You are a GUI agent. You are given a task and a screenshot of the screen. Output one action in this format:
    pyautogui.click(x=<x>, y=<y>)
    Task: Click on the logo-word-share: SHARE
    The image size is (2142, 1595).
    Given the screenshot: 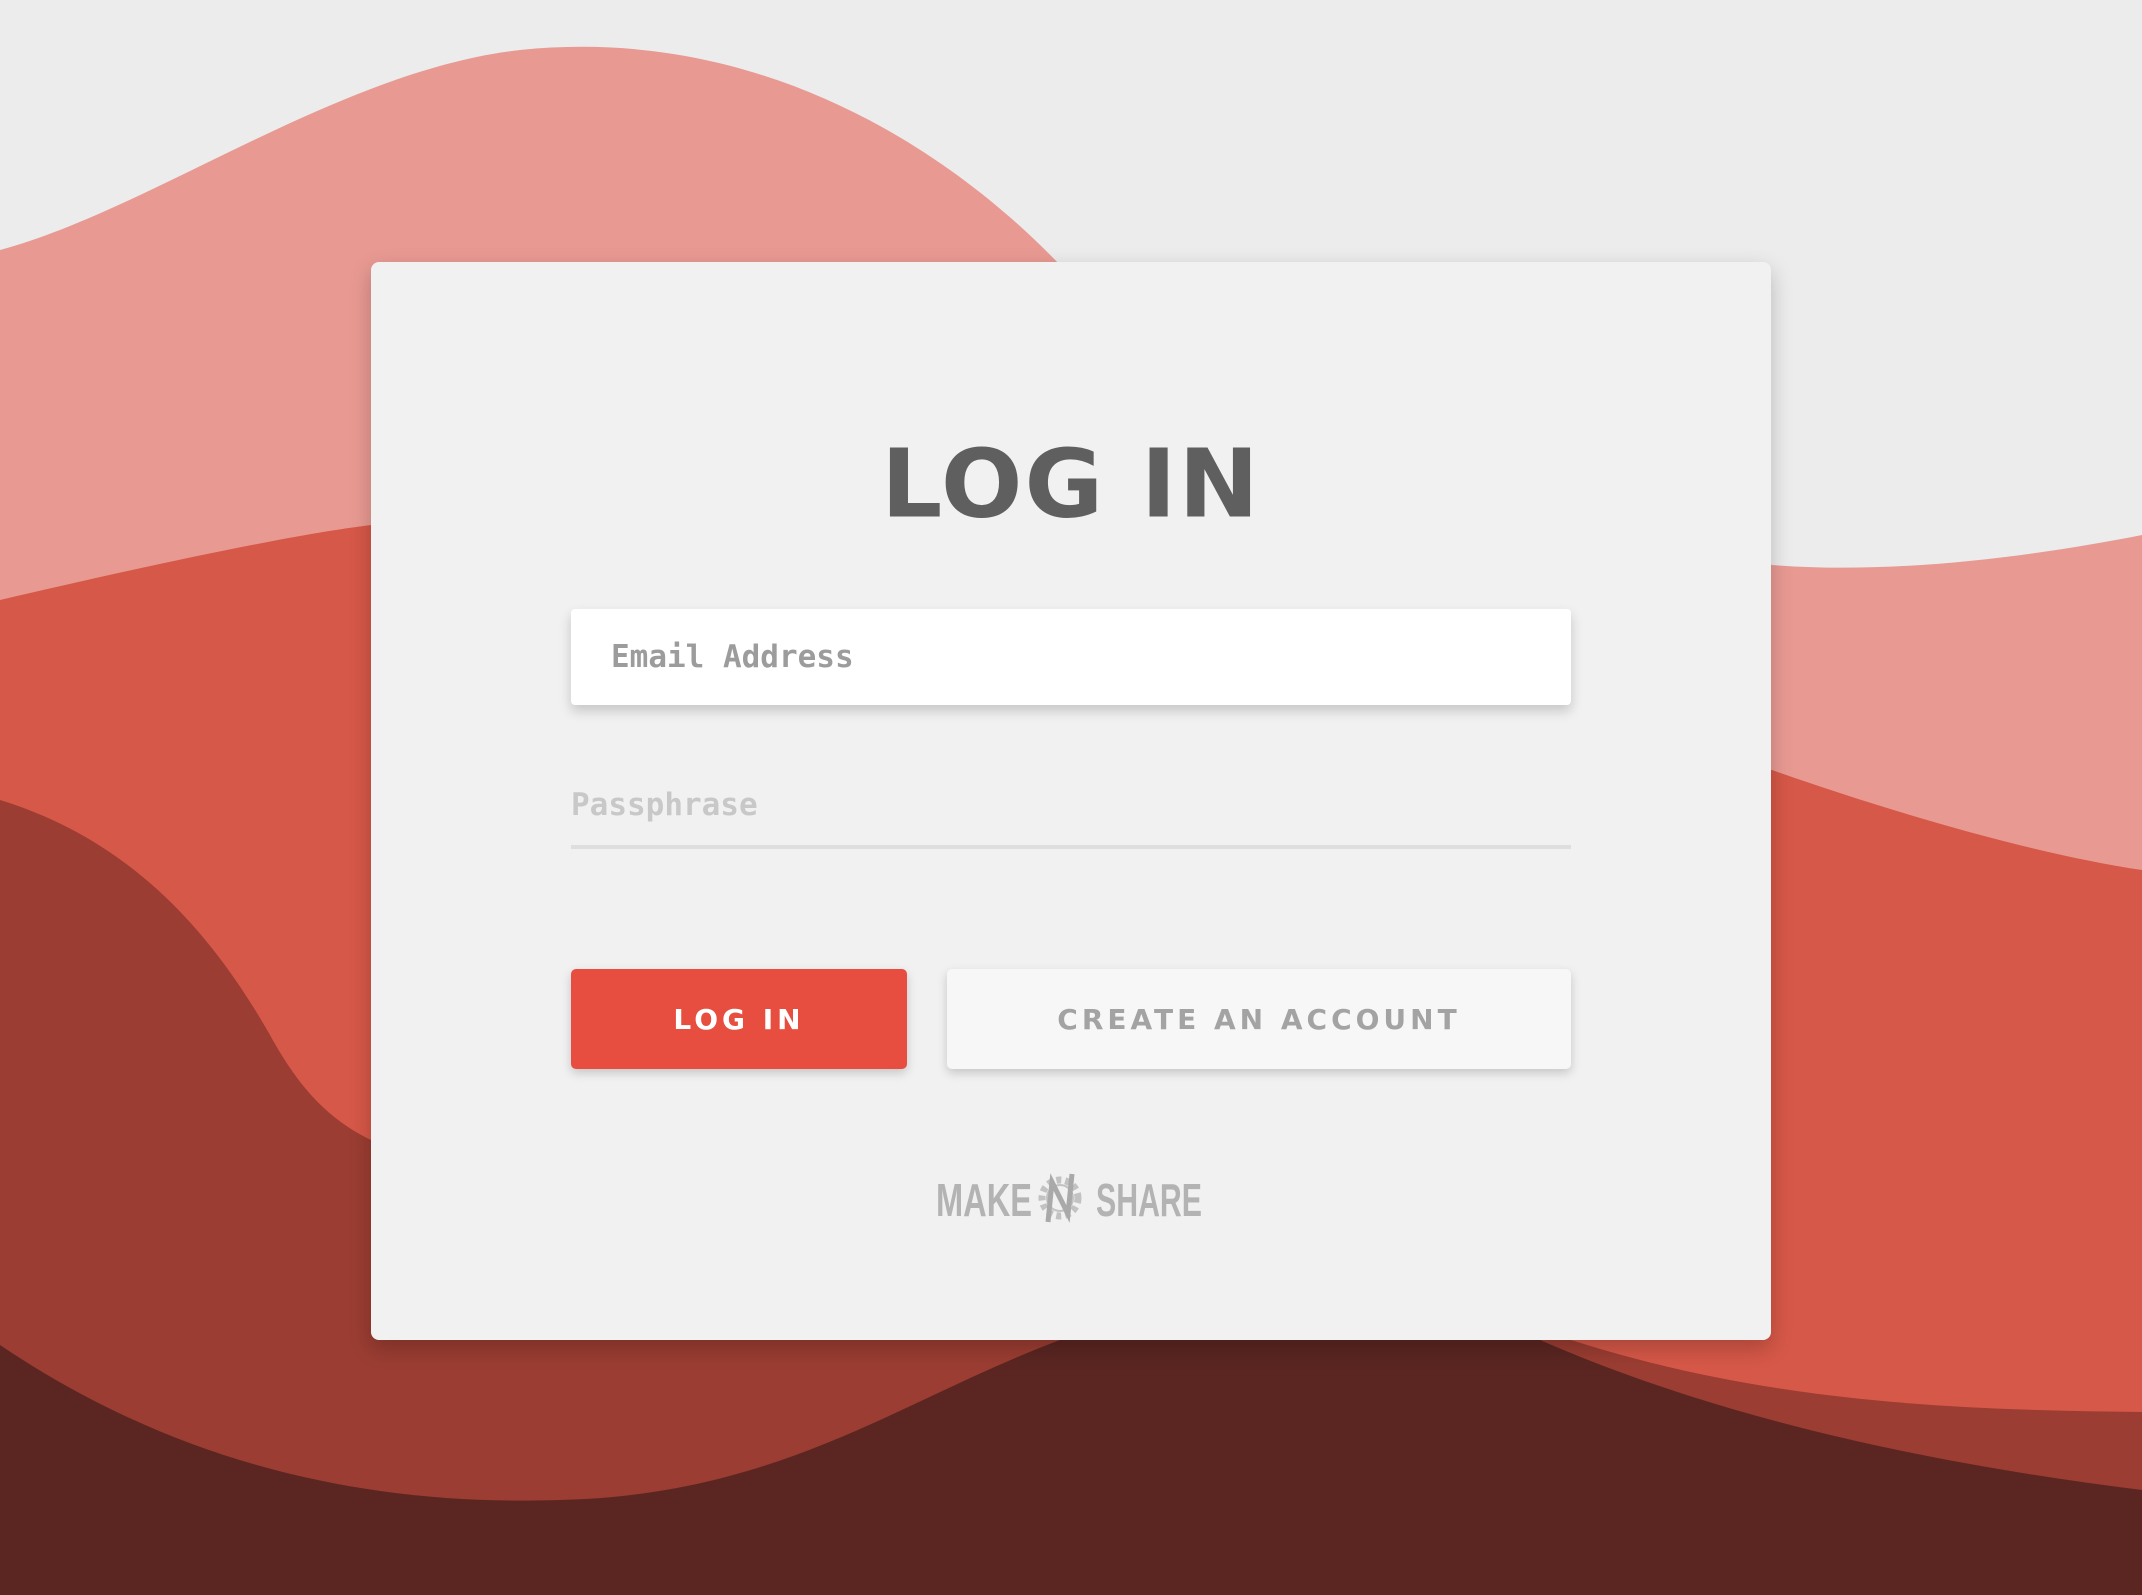 What is the action you would take?
    pyautogui.click(x=1149, y=1200)
    